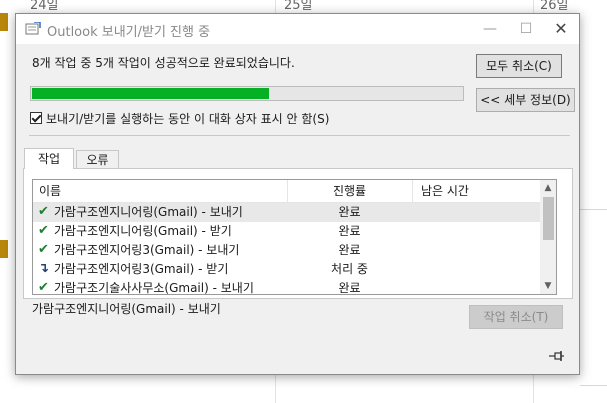 The image size is (607, 403). Describe the element at coordinates (286, 250) in the screenshot. I see `task-row: ✔ 가람구조엔지어링3(Gmail) - 보내기 완료` at that location.